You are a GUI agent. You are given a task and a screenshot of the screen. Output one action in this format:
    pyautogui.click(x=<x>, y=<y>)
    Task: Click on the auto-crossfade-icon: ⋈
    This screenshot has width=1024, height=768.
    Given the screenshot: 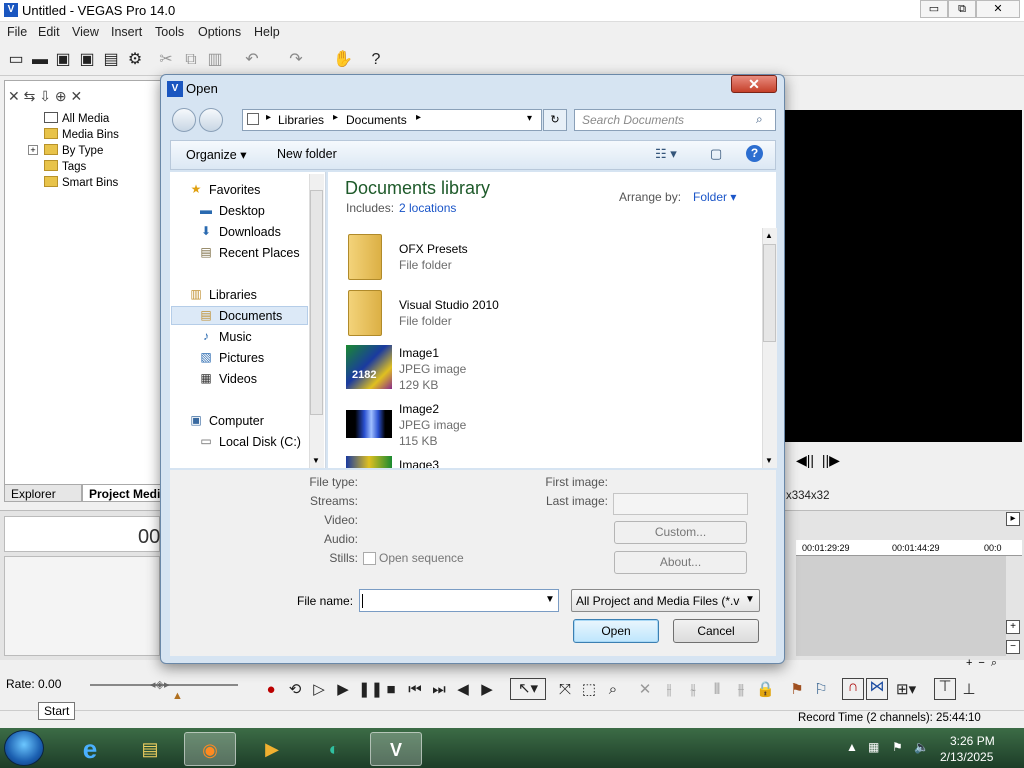 What is the action you would take?
    pyautogui.click(x=877, y=689)
    